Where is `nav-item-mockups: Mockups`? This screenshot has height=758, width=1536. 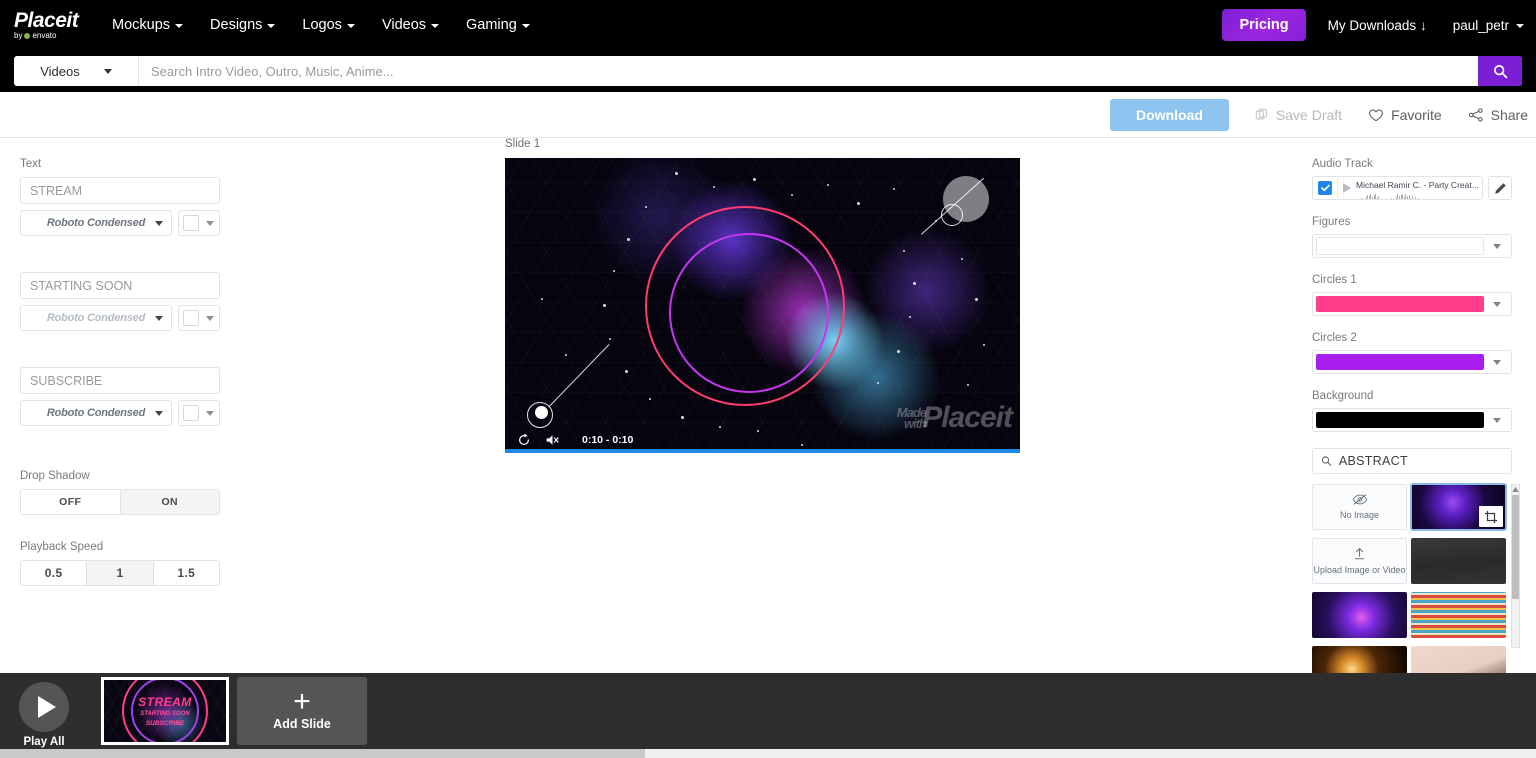
nav-item-mockups: Mockups is located at coordinates (148, 25).